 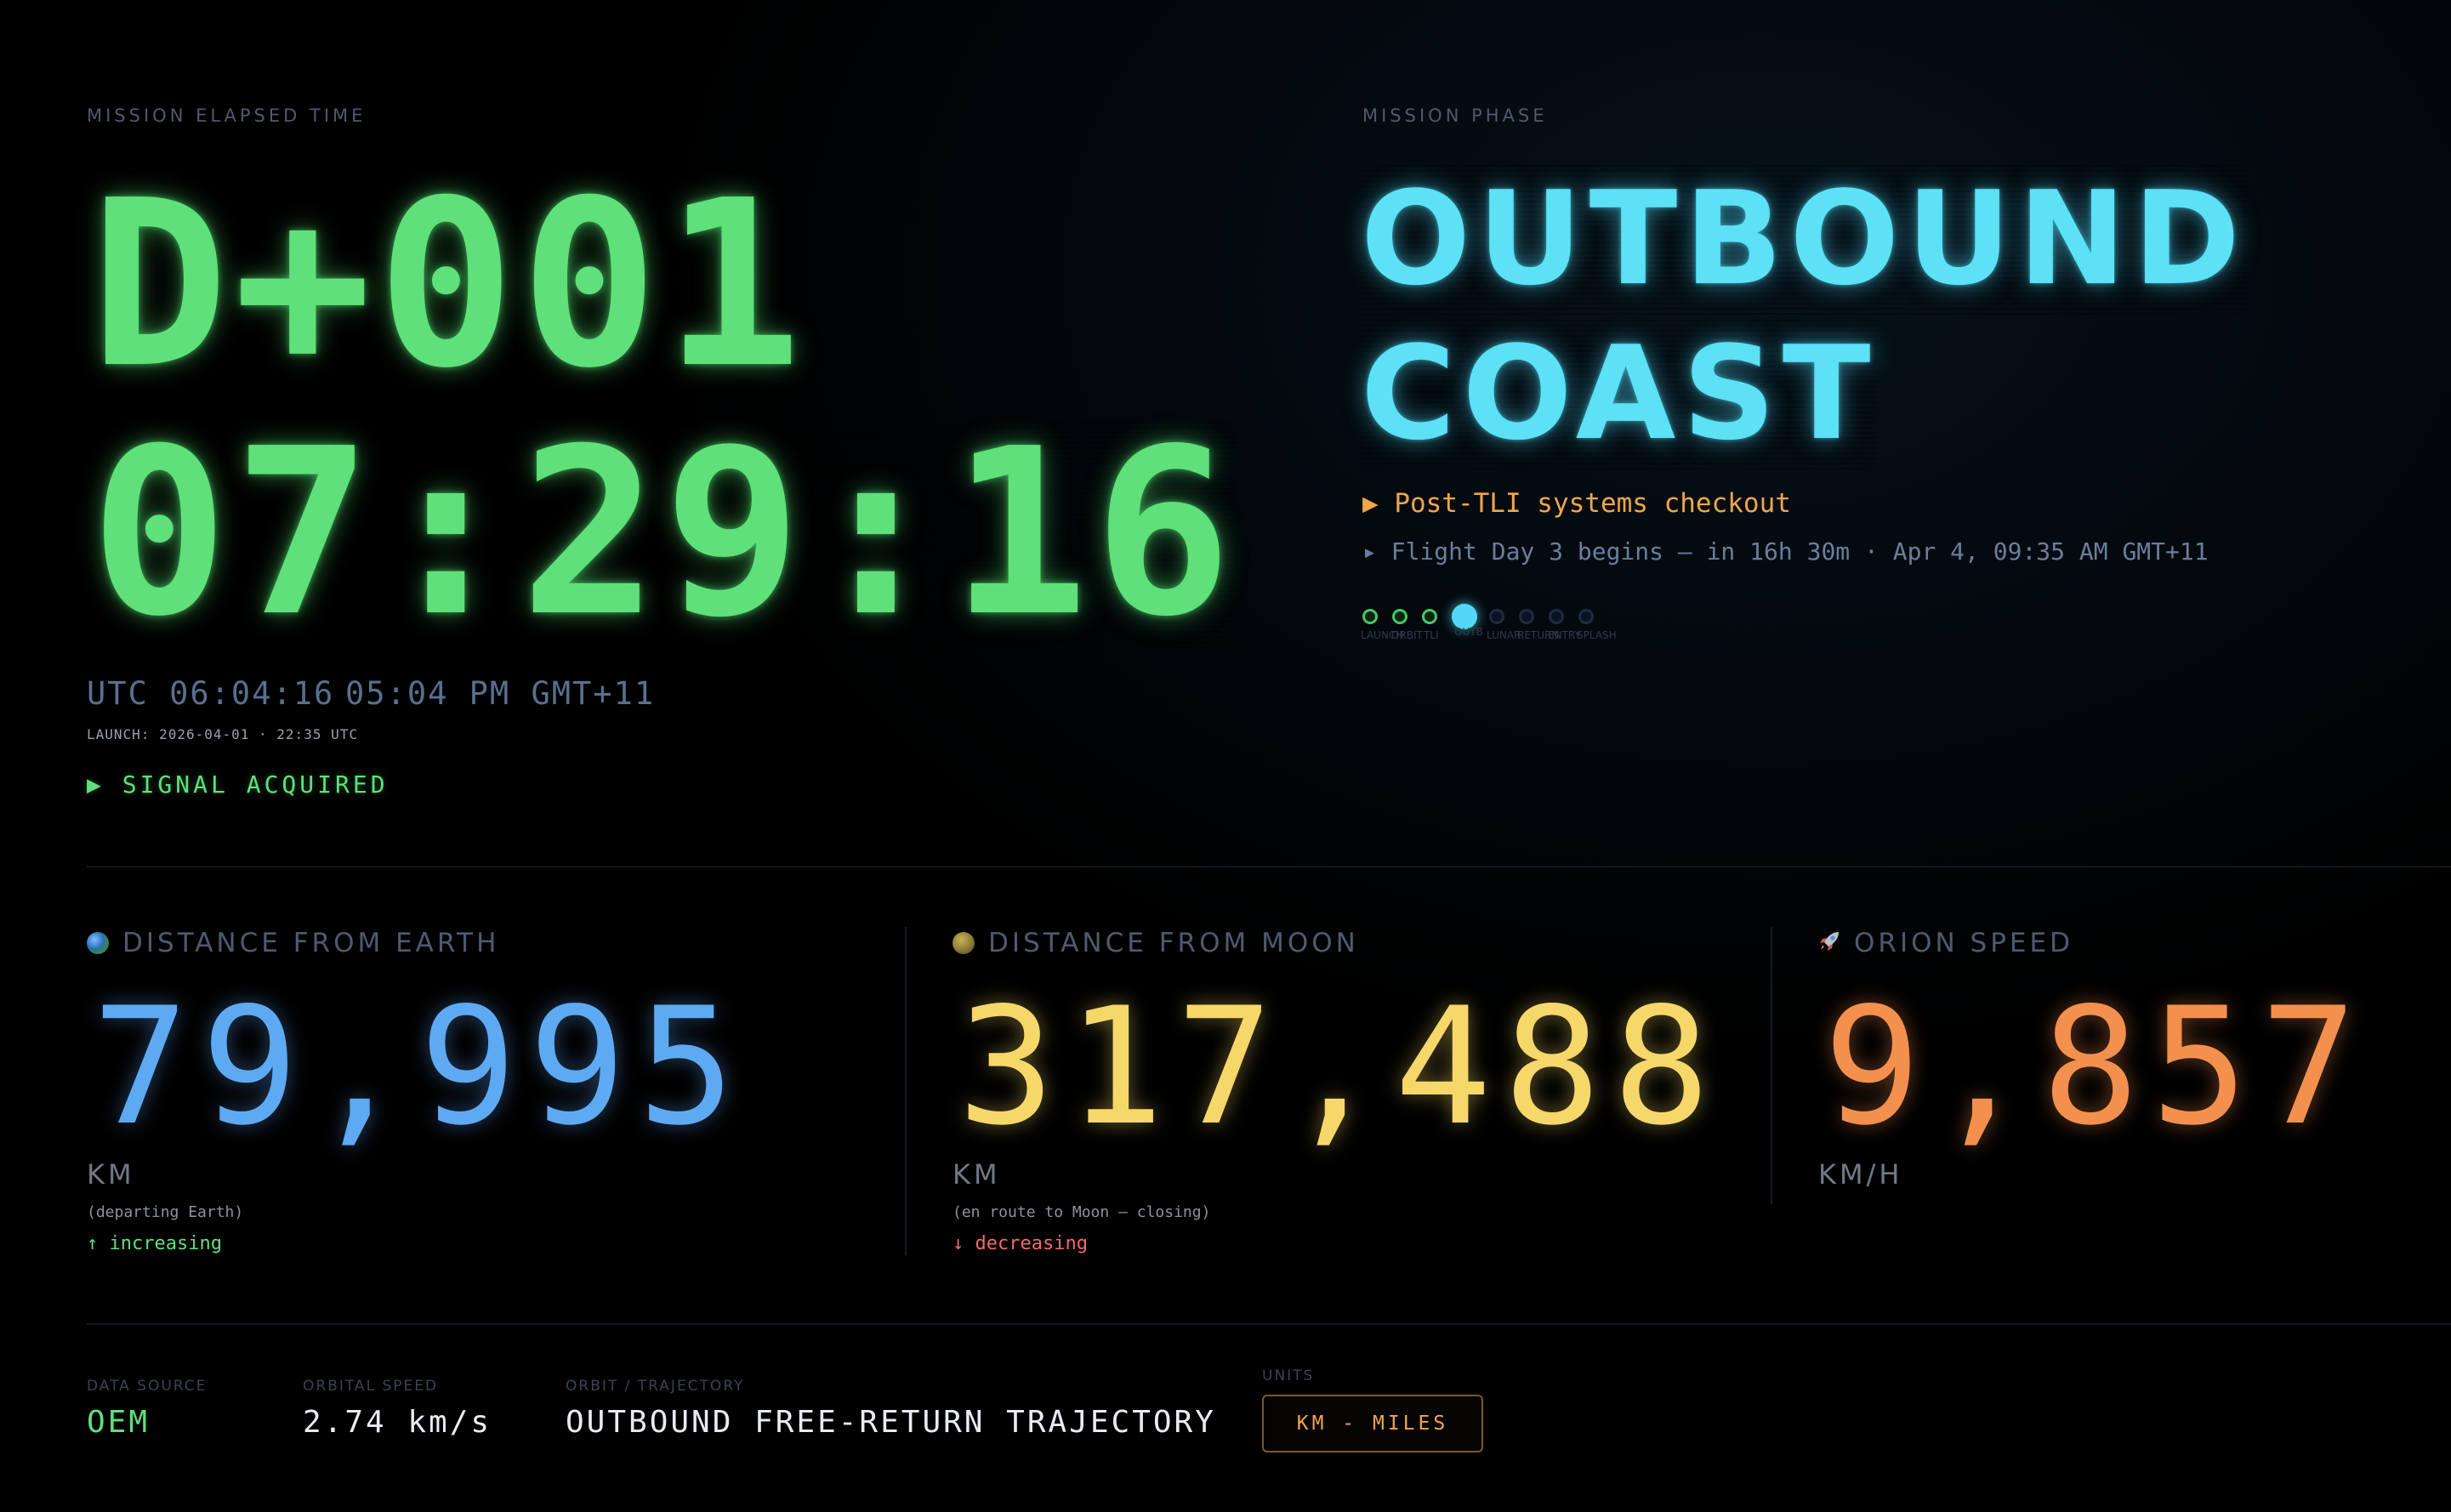 I want to click on trajectory-value: OUTBOUND FREE-RETURN TRAJECTORY, so click(x=891, y=1422).